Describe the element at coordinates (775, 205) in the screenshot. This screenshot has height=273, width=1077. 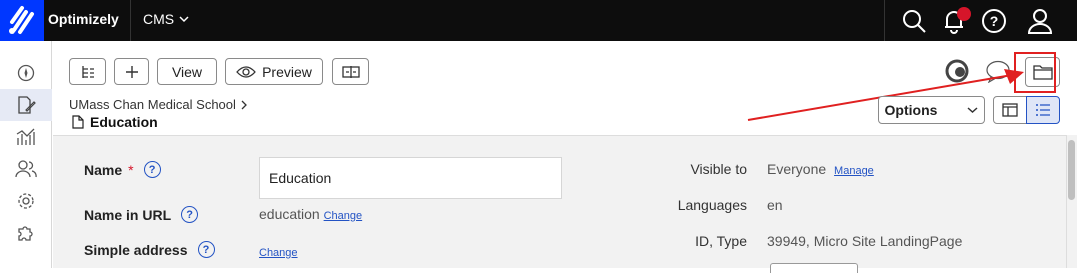
I see `languages-value: en` at that location.